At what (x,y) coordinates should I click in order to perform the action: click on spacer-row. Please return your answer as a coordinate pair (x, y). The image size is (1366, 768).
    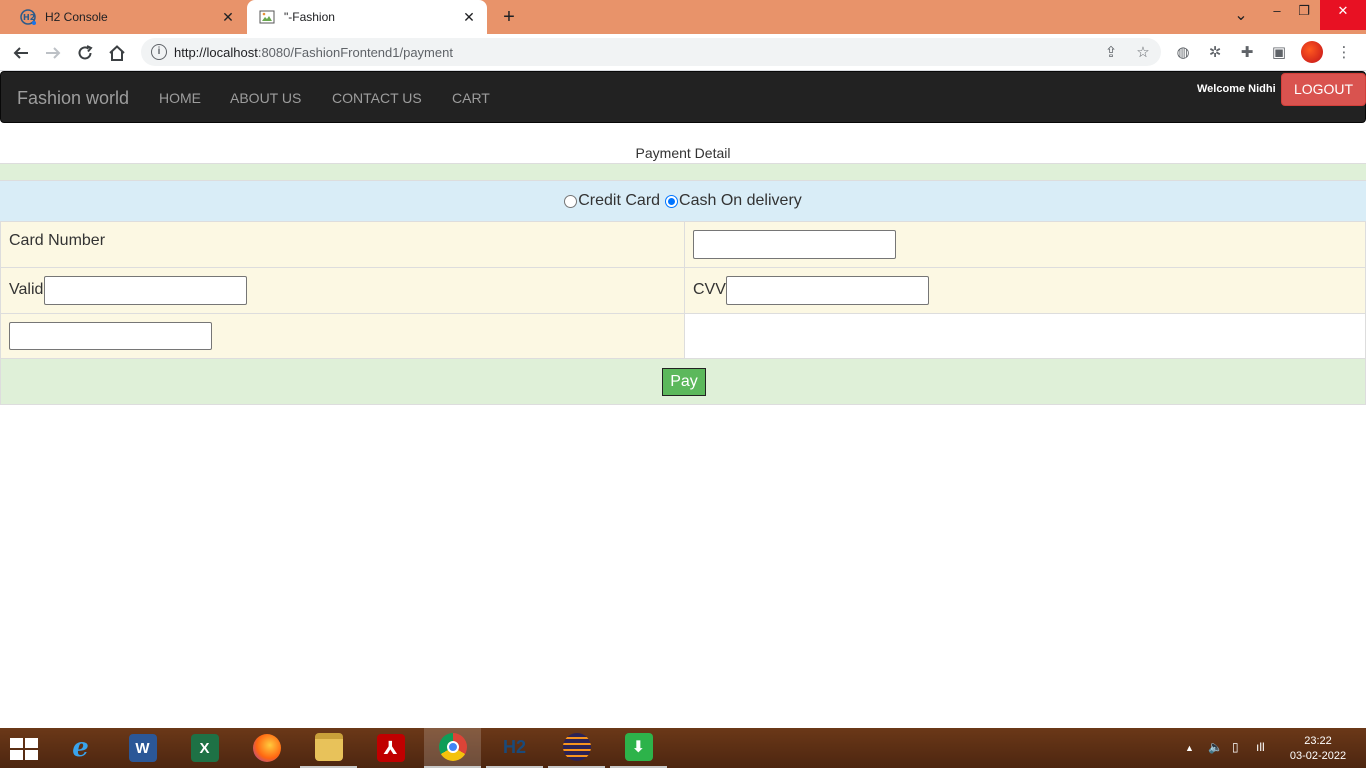
    Looking at the image, I should click on (683, 172).